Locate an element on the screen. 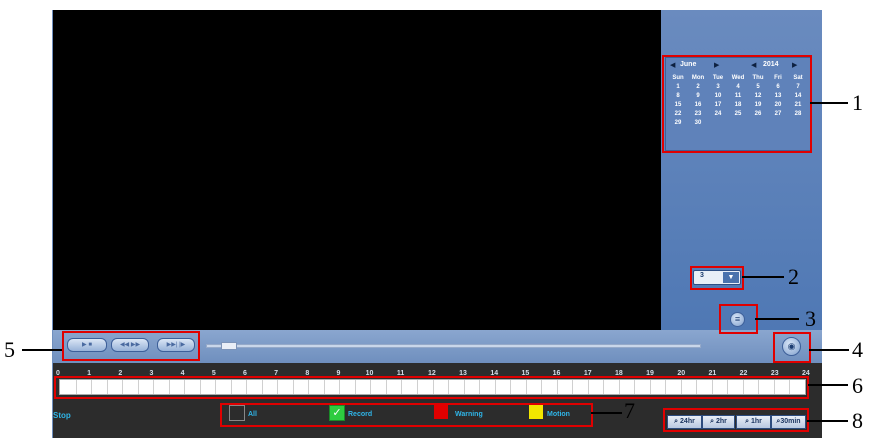  callout-number-7: 7 is located at coordinates (629, 410).